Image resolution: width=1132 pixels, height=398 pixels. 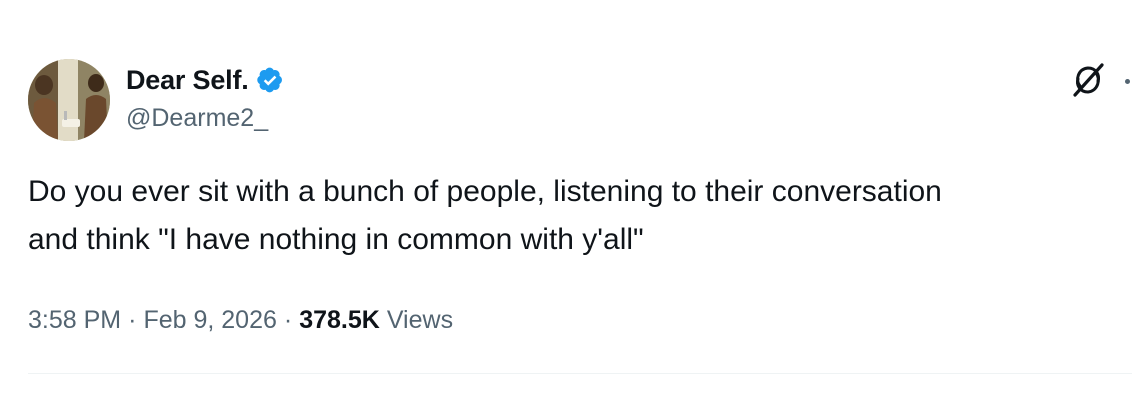 I want to click on name-row: Dear Self., so click(x=205, y=80).